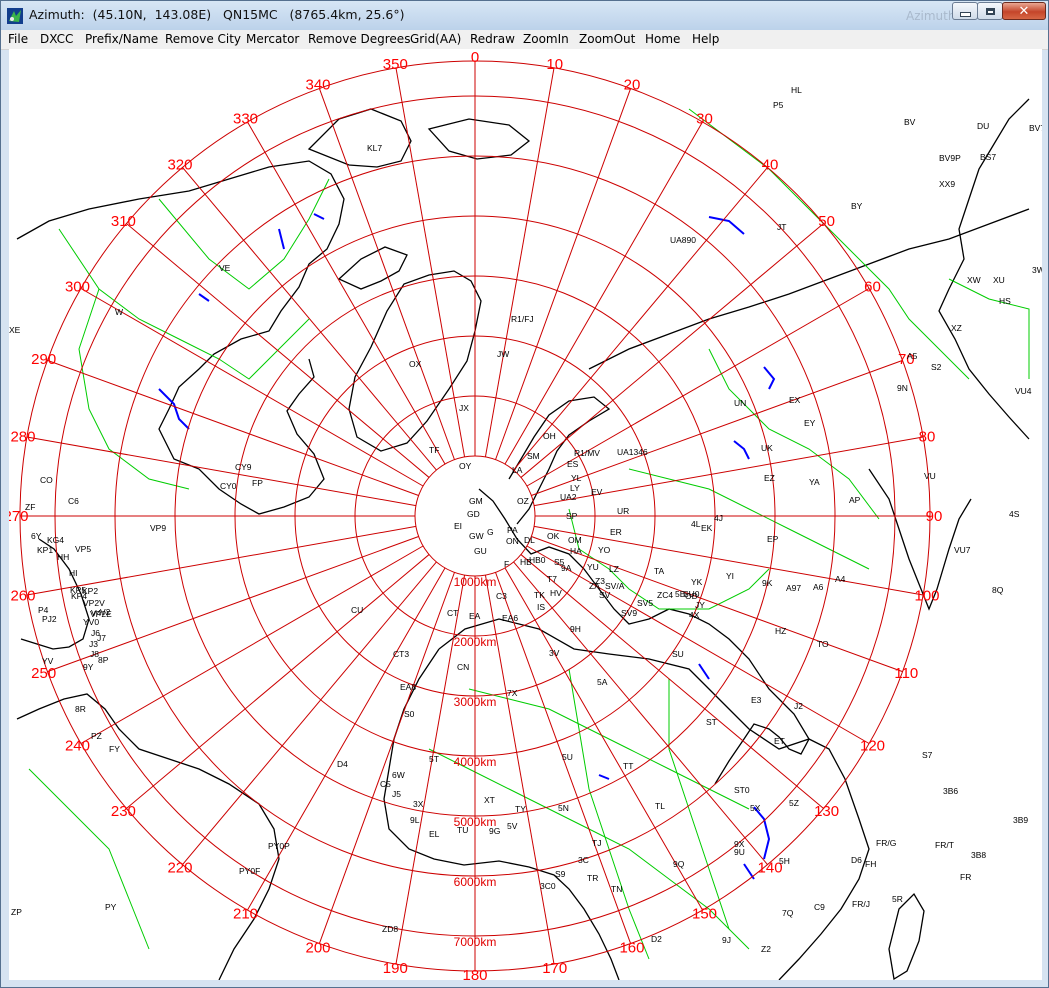  I want to click on prefix-label: OK, so click(553, 536).